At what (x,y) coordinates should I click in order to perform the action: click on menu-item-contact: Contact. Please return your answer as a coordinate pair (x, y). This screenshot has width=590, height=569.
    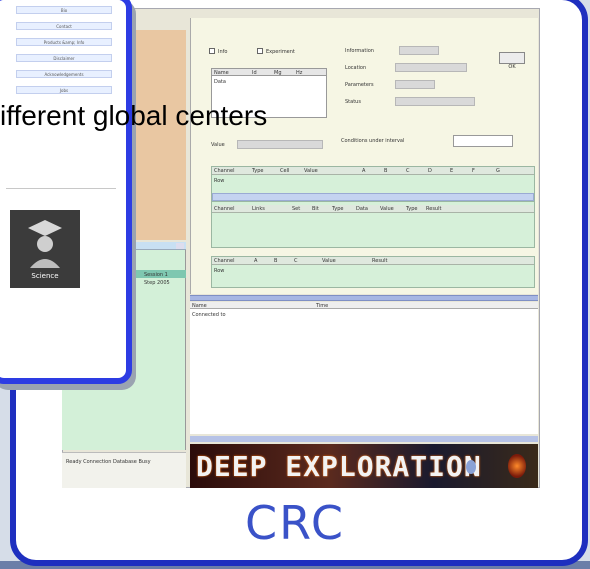
    Looking at the image, I should click on (64, 26).